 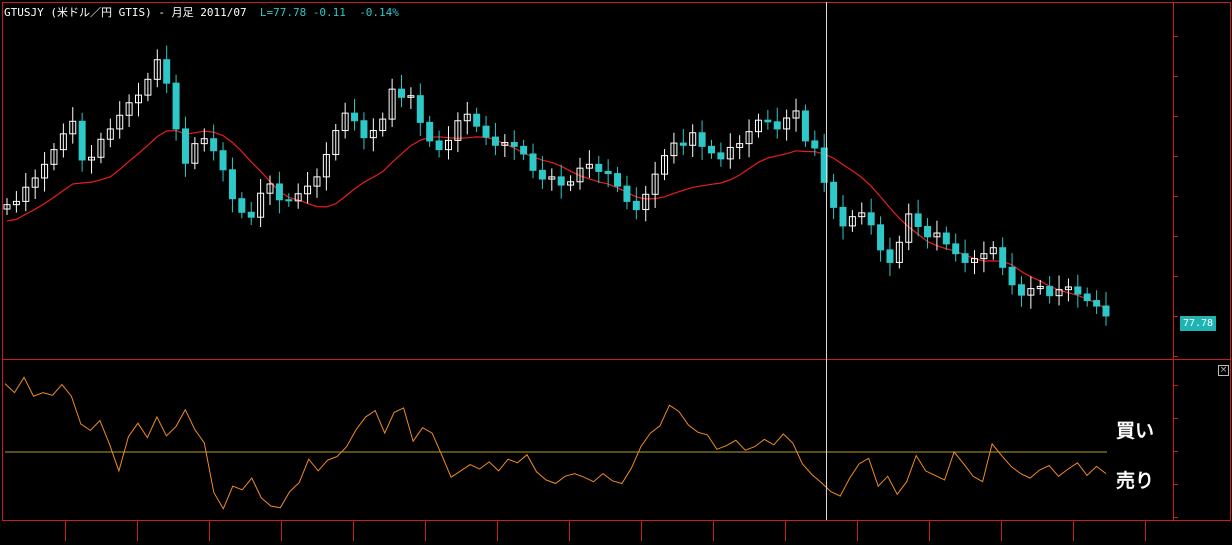 What do you see at coordinates (329, 12) in the screenshot?
I see `price-change: -0.11` at bounding box center [329, 12].